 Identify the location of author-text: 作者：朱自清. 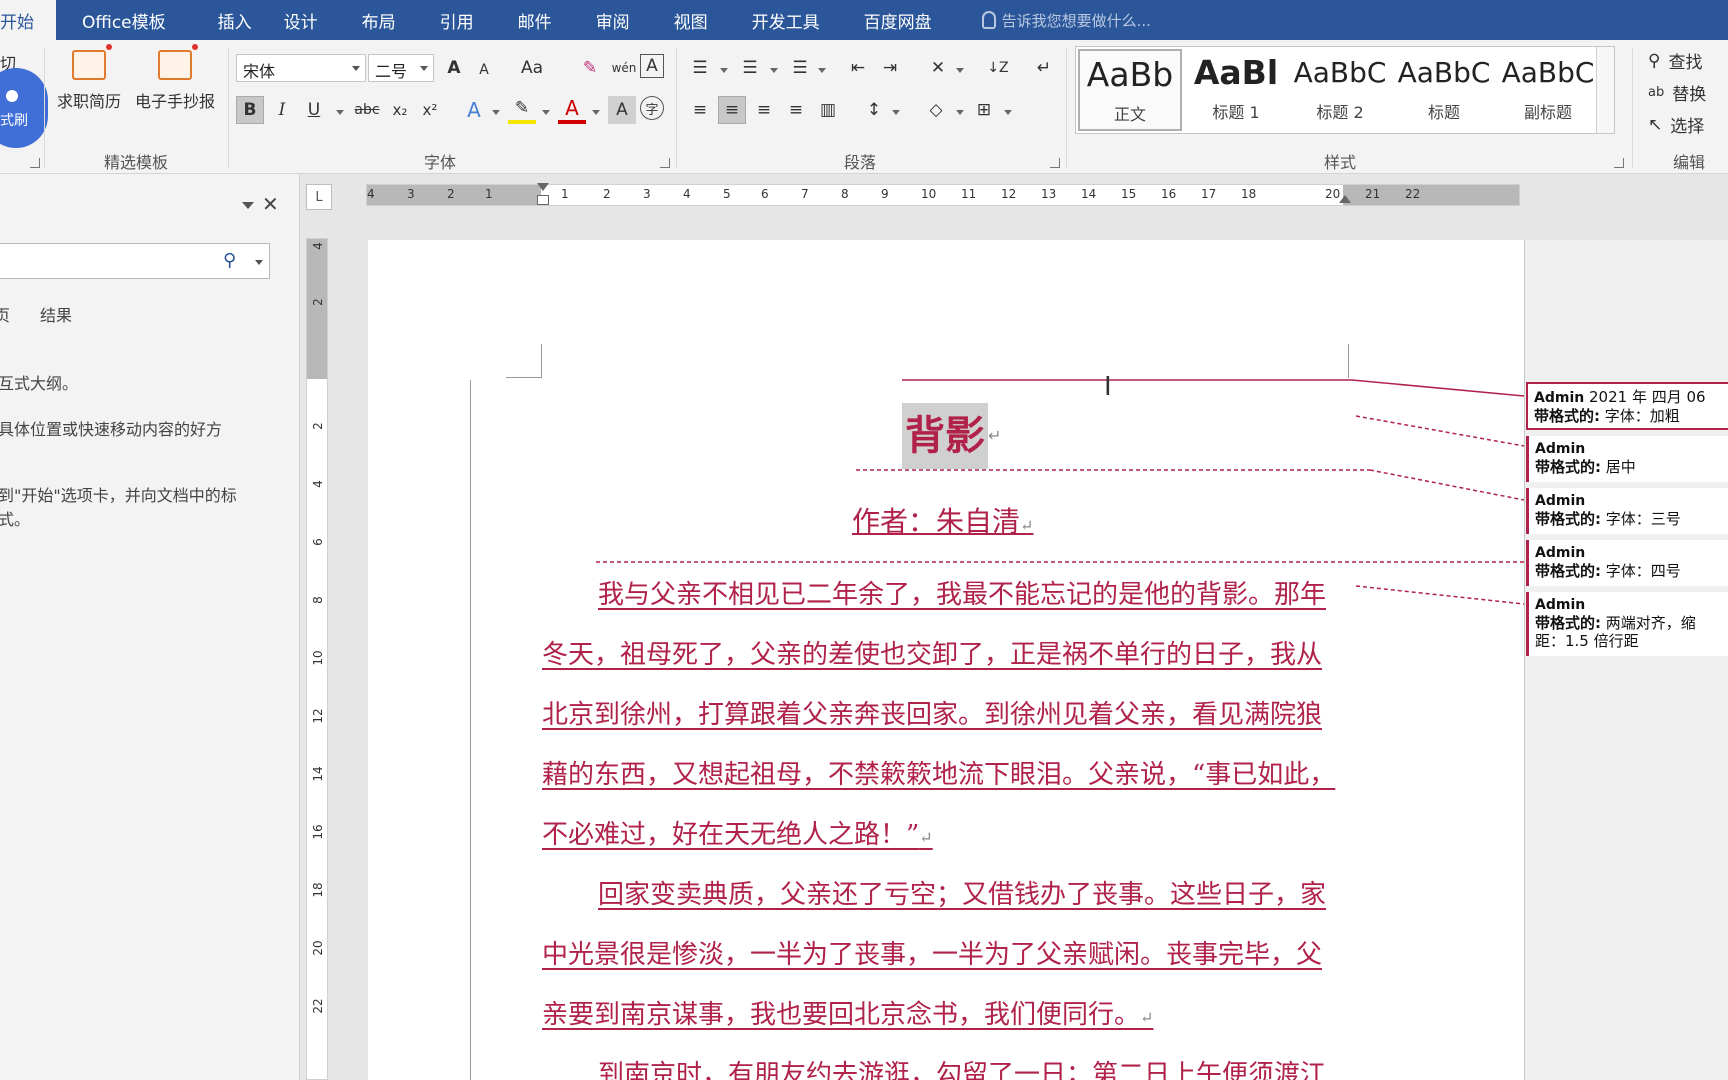
(936, 521).